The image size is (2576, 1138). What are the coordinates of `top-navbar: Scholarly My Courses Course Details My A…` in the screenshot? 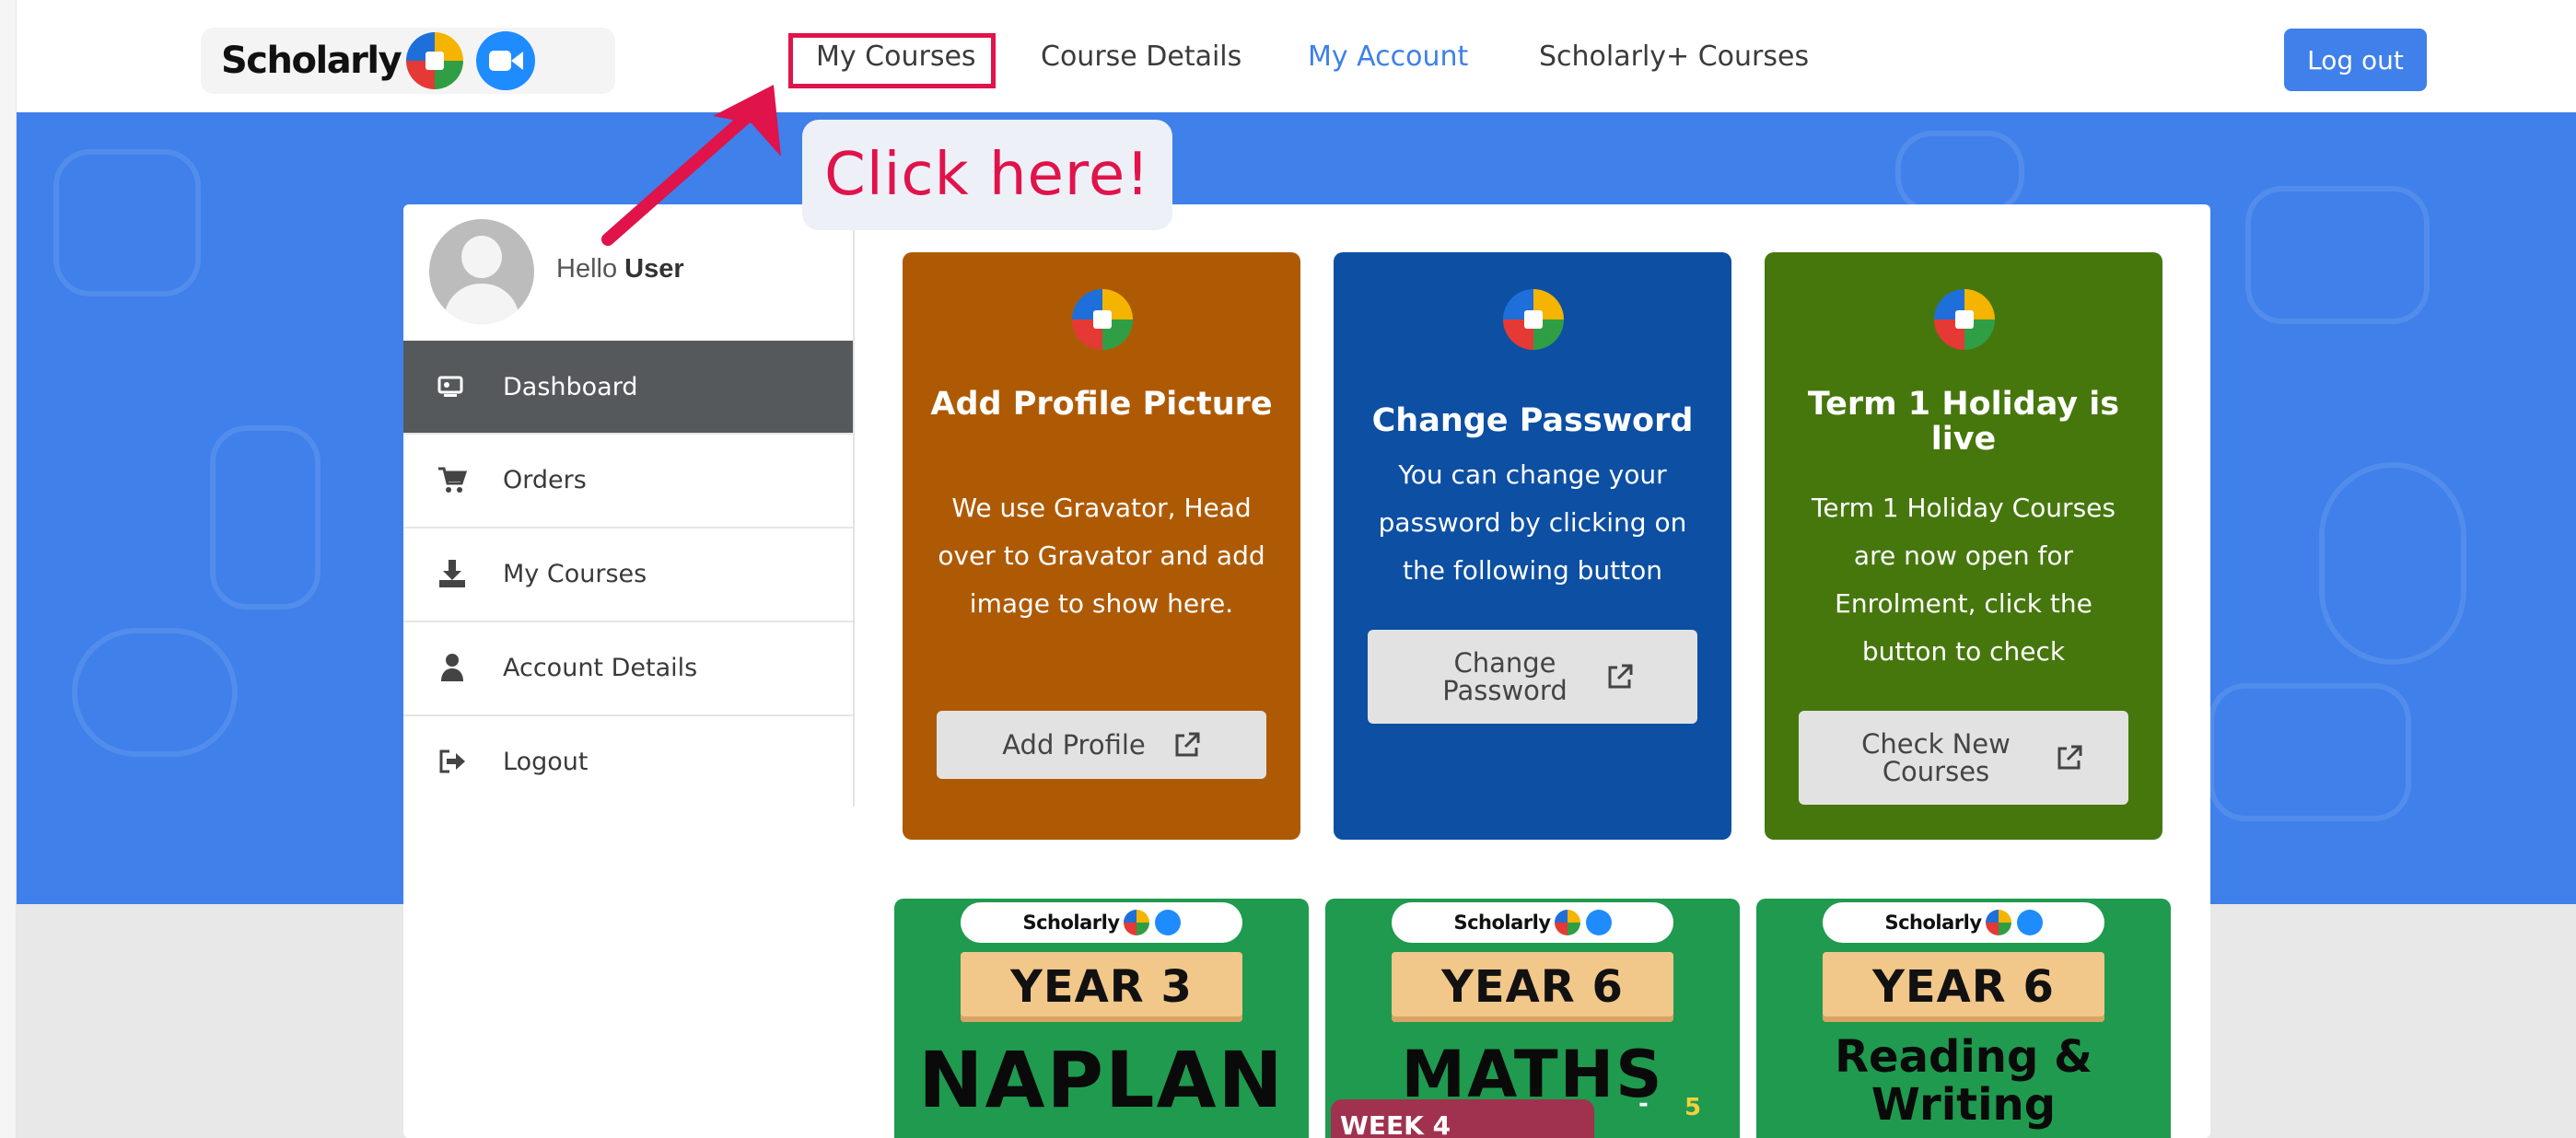 It's located at (1296, 56).